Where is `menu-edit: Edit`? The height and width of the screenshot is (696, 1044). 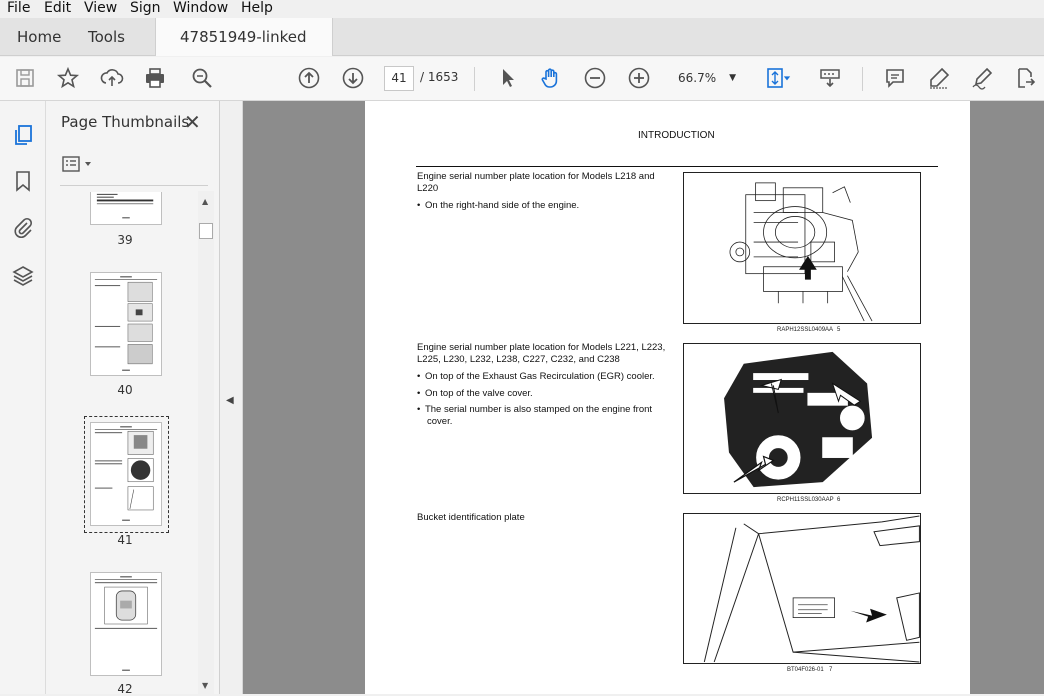
menu-edit: Edit is located at coordinates (57, 8).